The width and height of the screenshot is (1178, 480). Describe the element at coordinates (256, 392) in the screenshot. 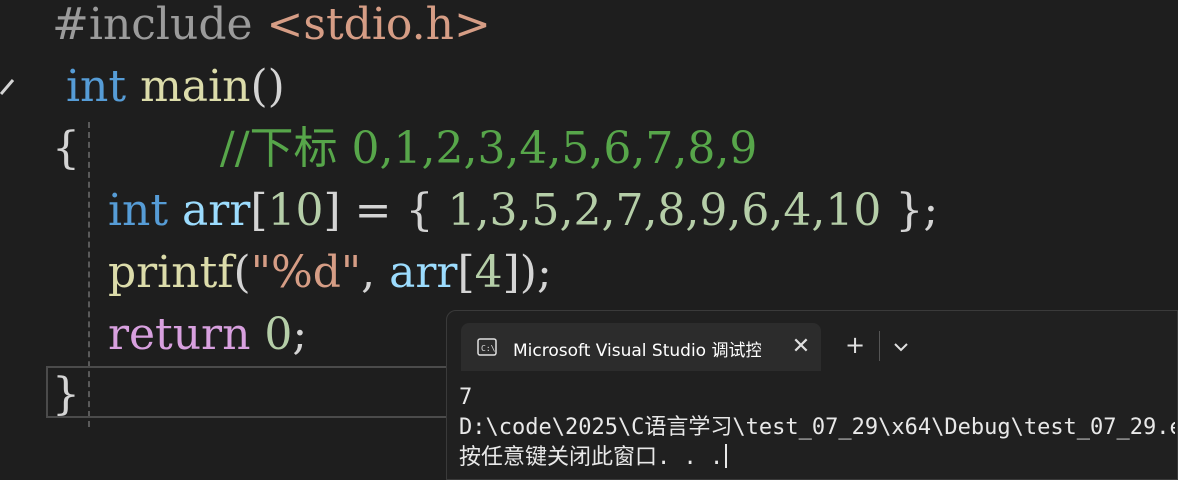

I see `brace-highlight` at that location.